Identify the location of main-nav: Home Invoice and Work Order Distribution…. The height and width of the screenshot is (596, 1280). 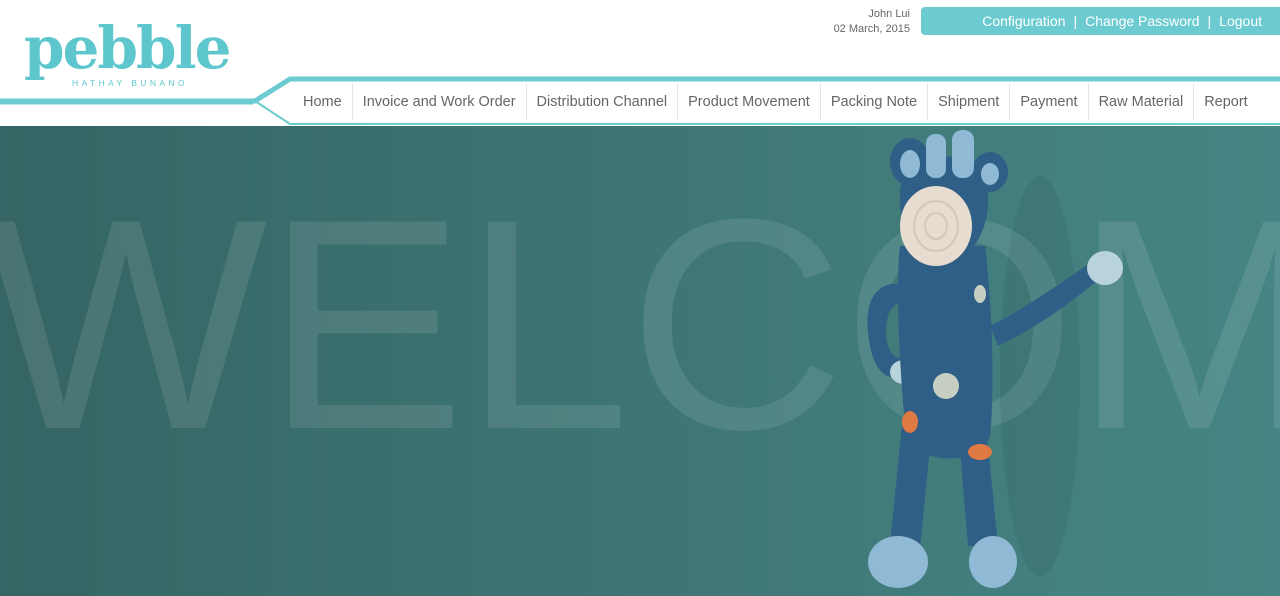
(775, 102).